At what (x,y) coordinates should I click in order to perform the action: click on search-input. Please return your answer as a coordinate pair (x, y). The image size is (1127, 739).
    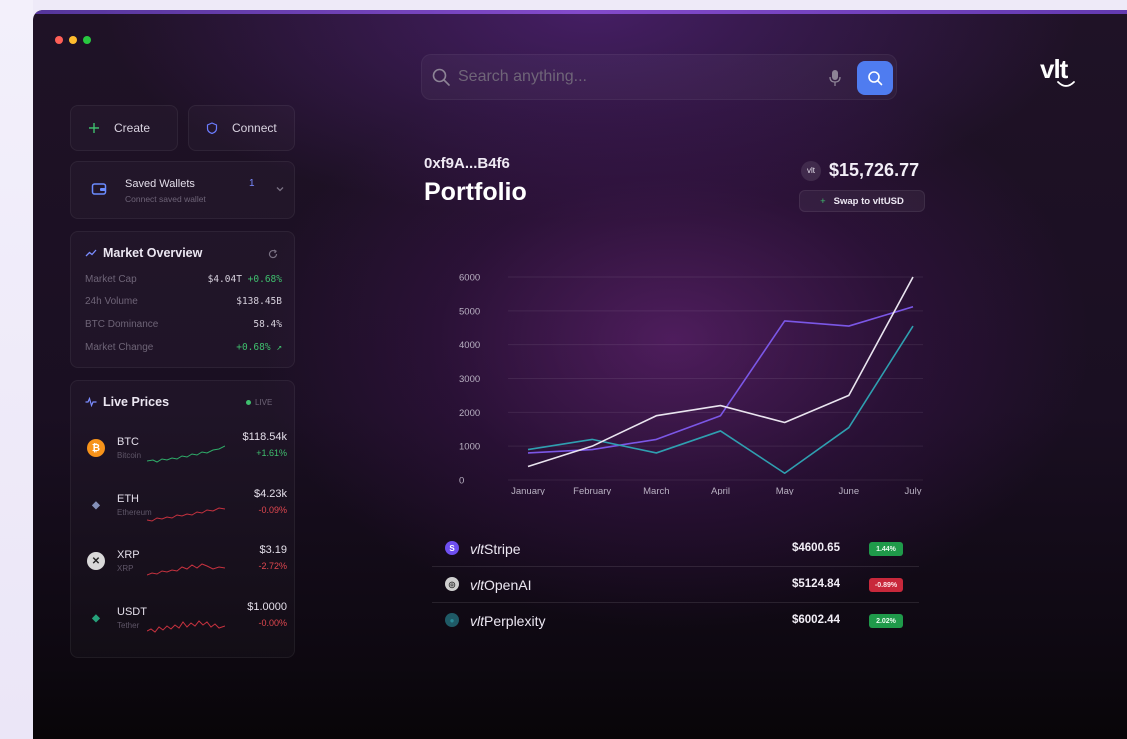
    Looking at the image, I should click on (628, 77).